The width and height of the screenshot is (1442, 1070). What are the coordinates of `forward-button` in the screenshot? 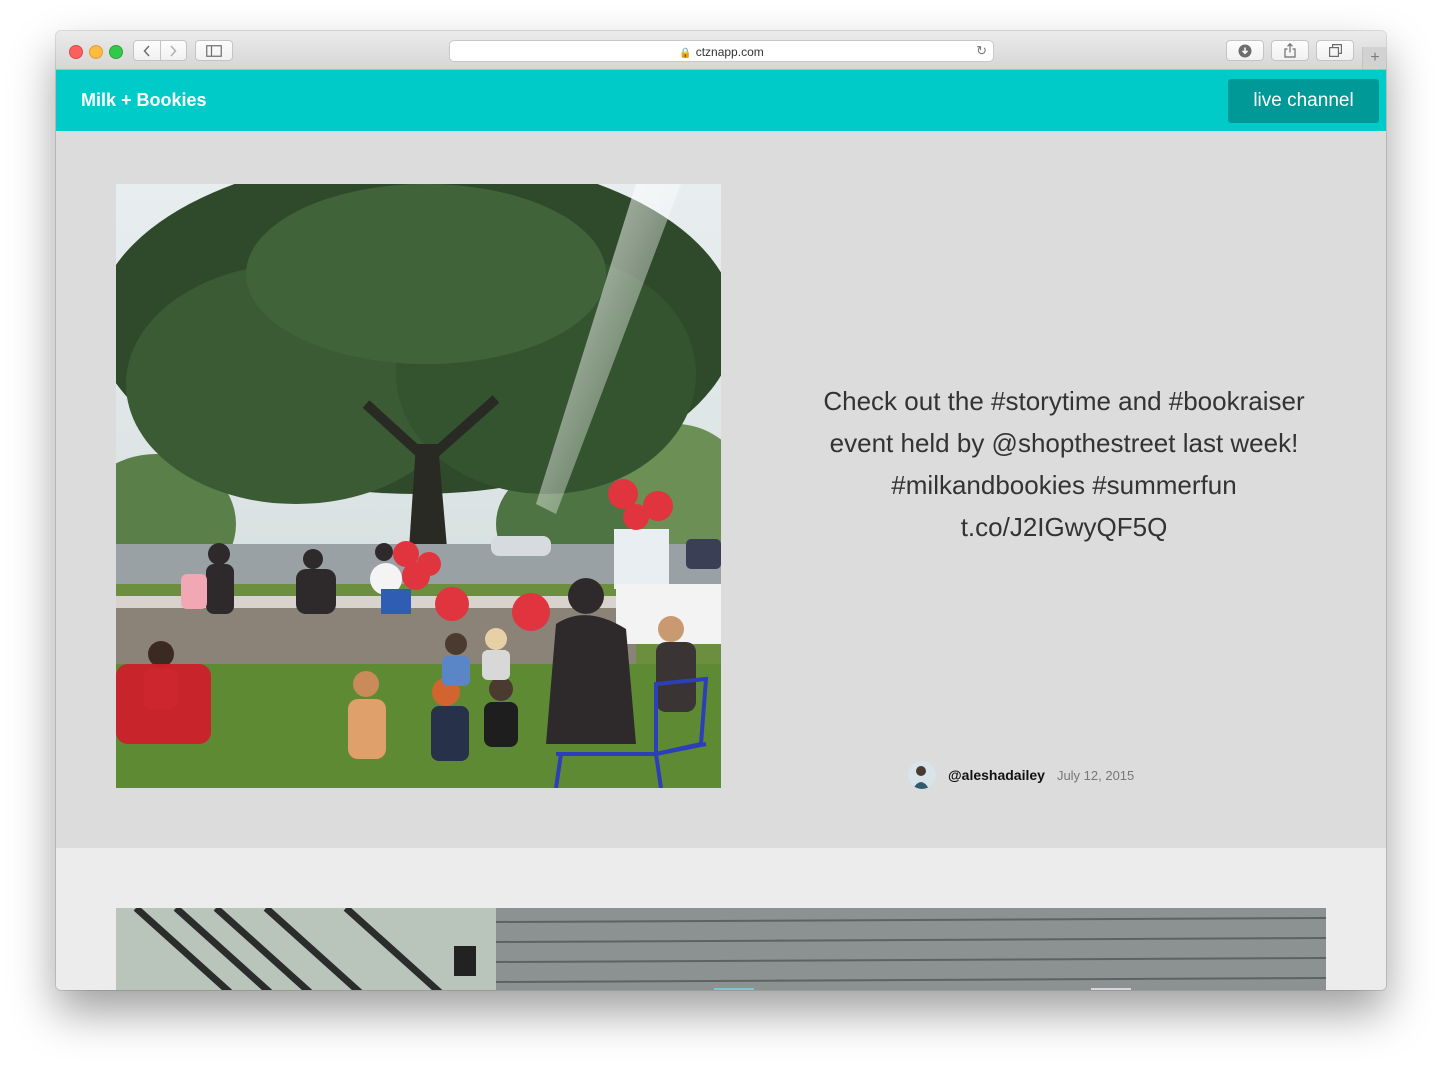 It's located at (173, 50).